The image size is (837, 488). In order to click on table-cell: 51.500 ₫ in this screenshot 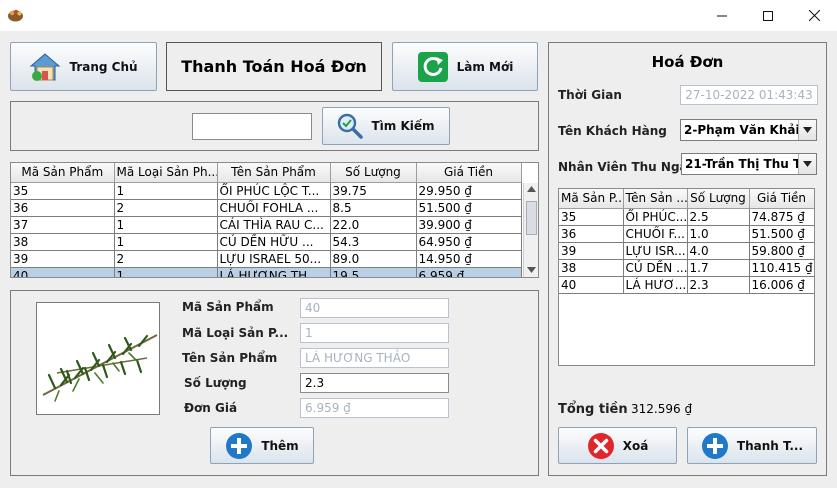, I will do `click(469, 208)`.